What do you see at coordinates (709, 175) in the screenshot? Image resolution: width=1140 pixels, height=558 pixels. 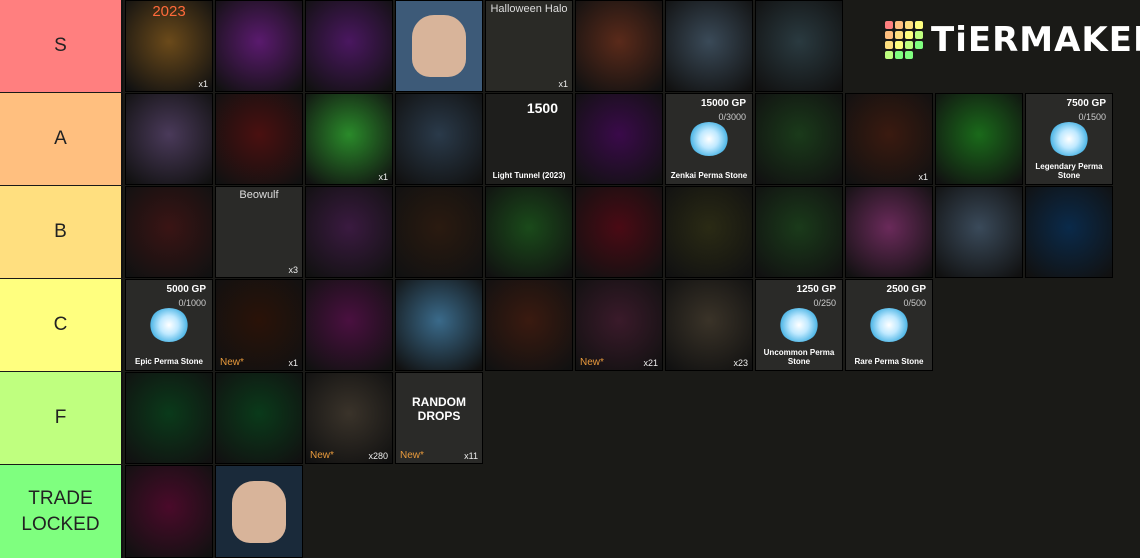 I see `item-caption: Zenkai Perma Stone` at bounding box center [709, 175].